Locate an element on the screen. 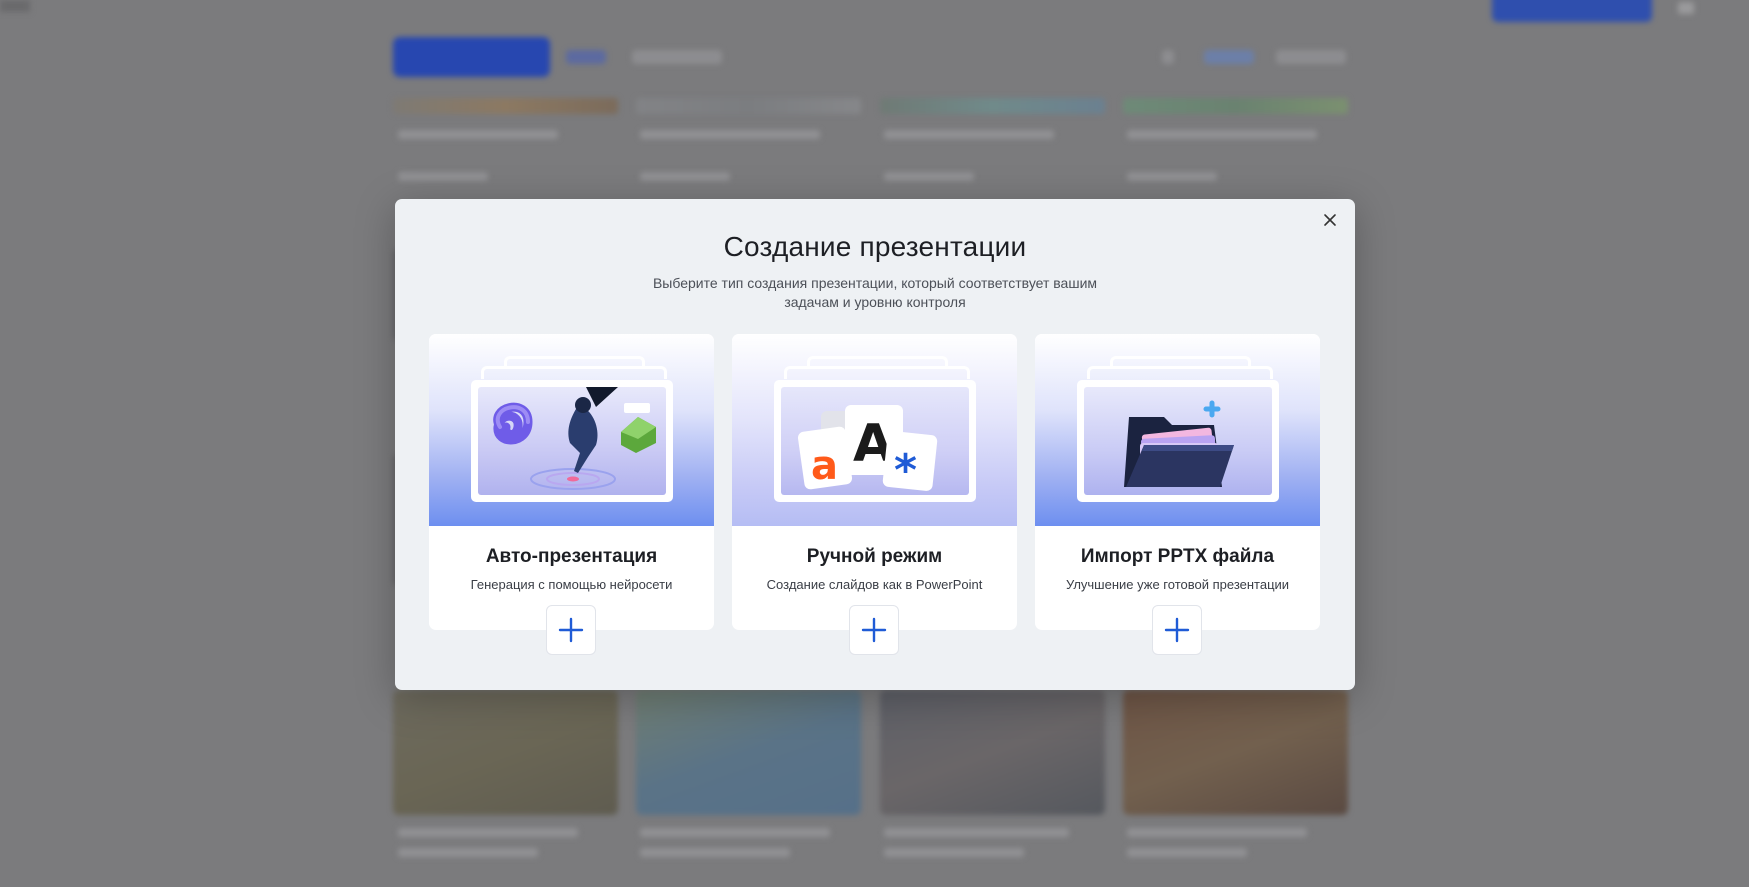  letters-illustration: a A * is located at coordinates (867, 450).